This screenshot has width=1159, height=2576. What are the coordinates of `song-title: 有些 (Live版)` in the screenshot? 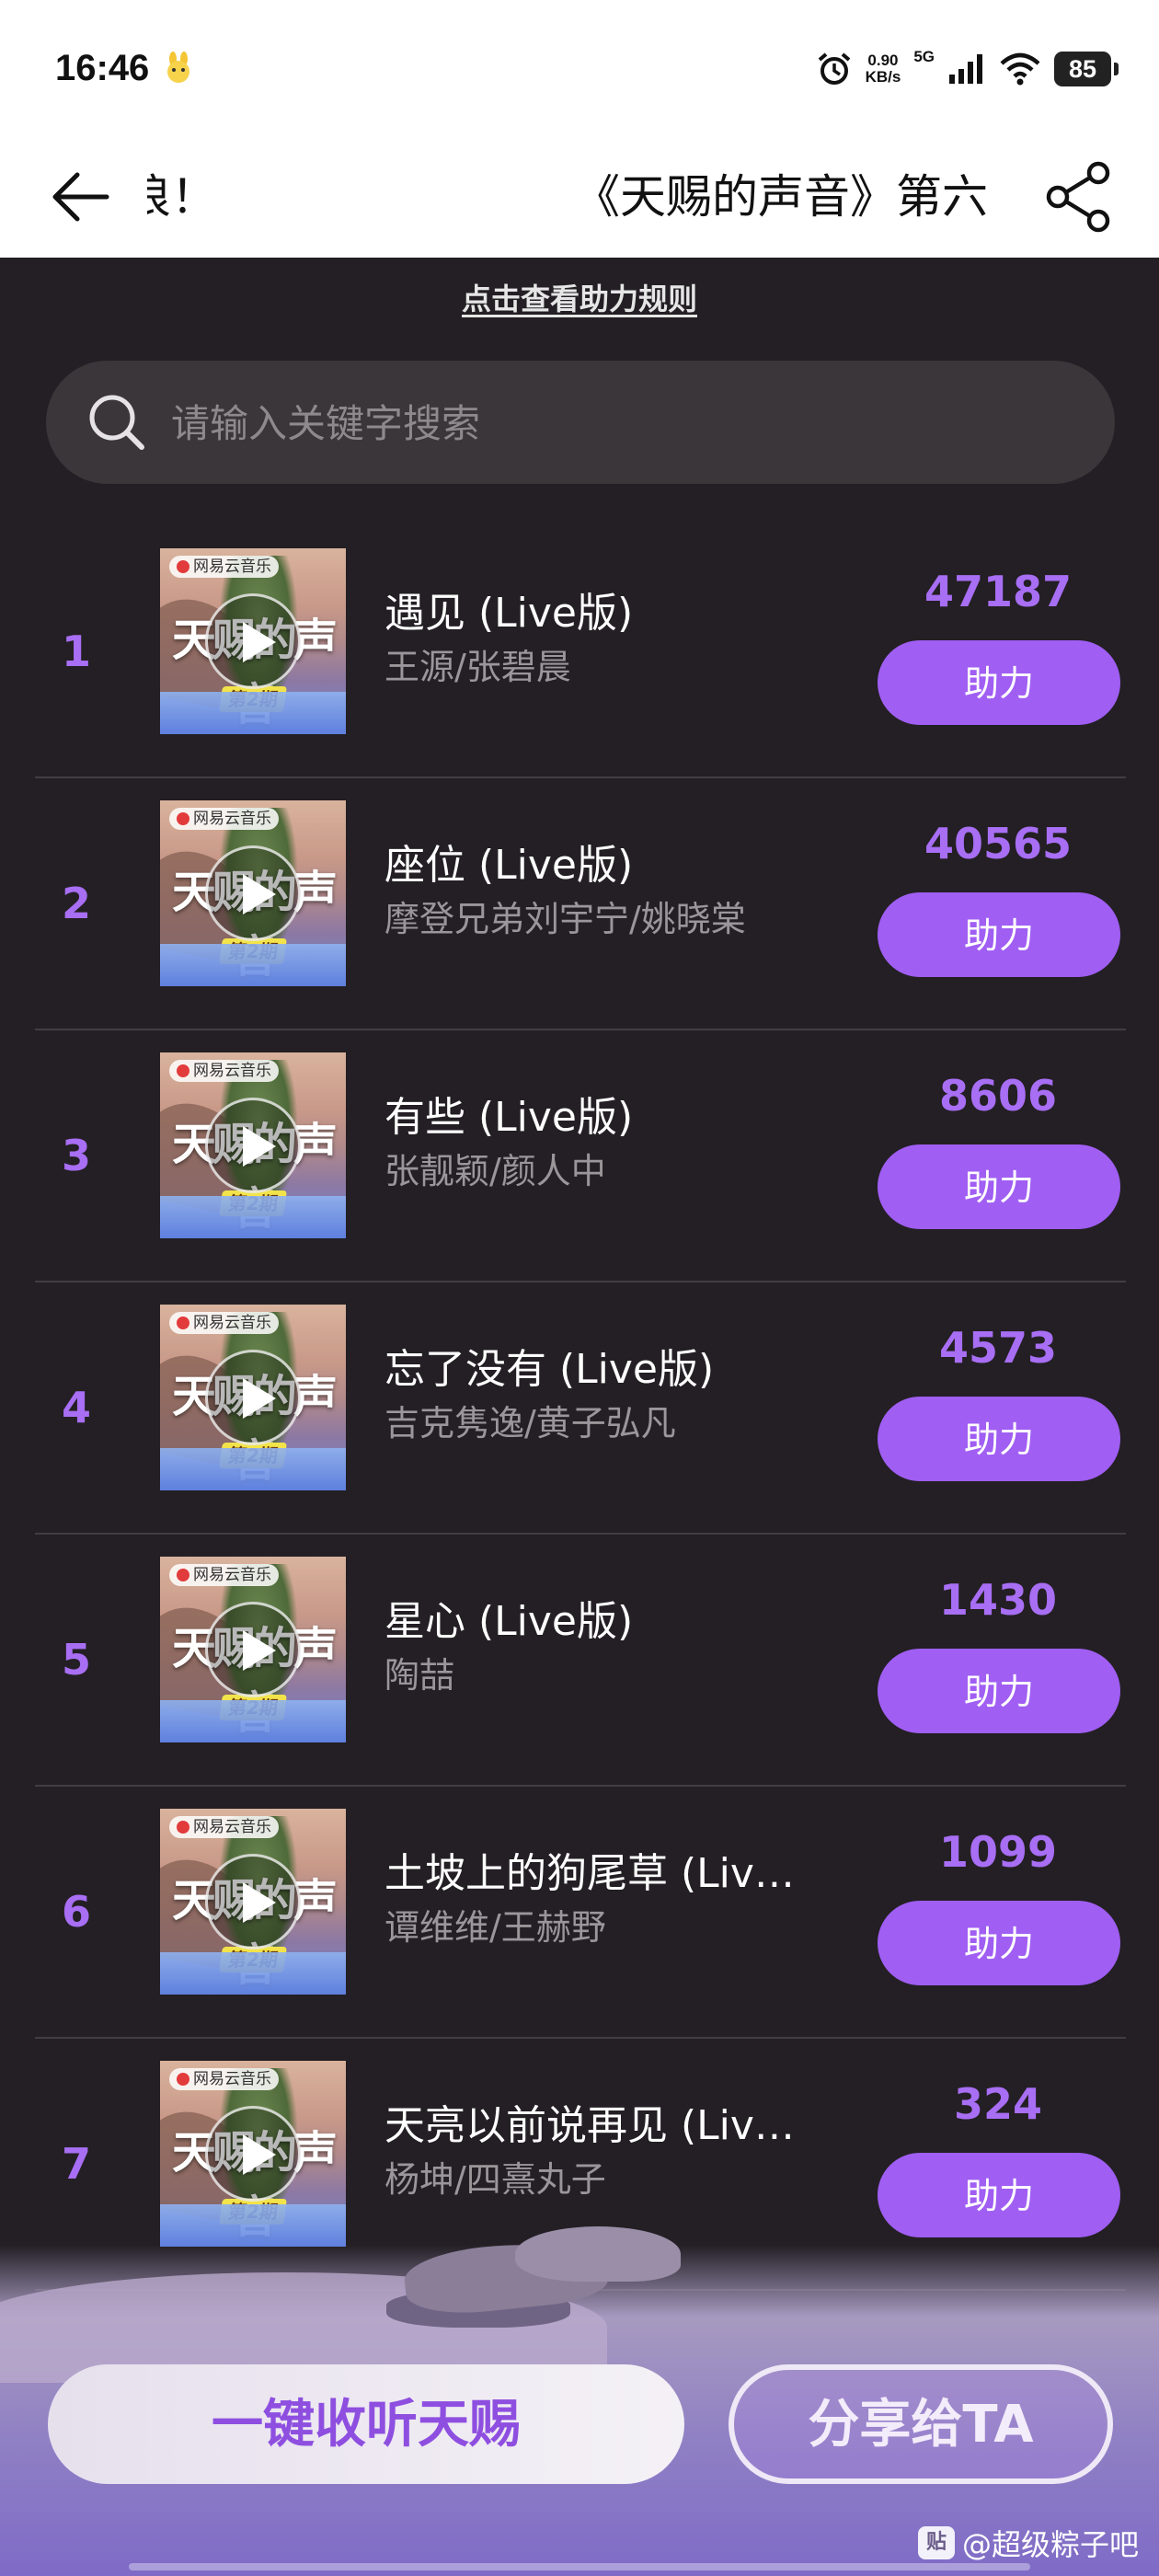 It's located at (509, 1117).